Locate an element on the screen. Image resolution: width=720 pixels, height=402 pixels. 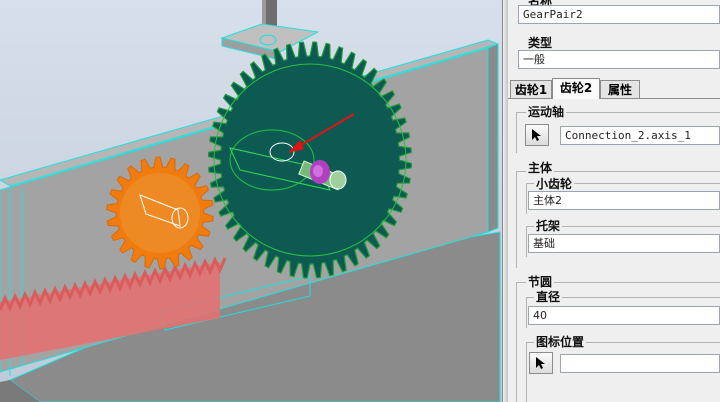
carrier-field: 基础 is located at coordinates (624, 243).